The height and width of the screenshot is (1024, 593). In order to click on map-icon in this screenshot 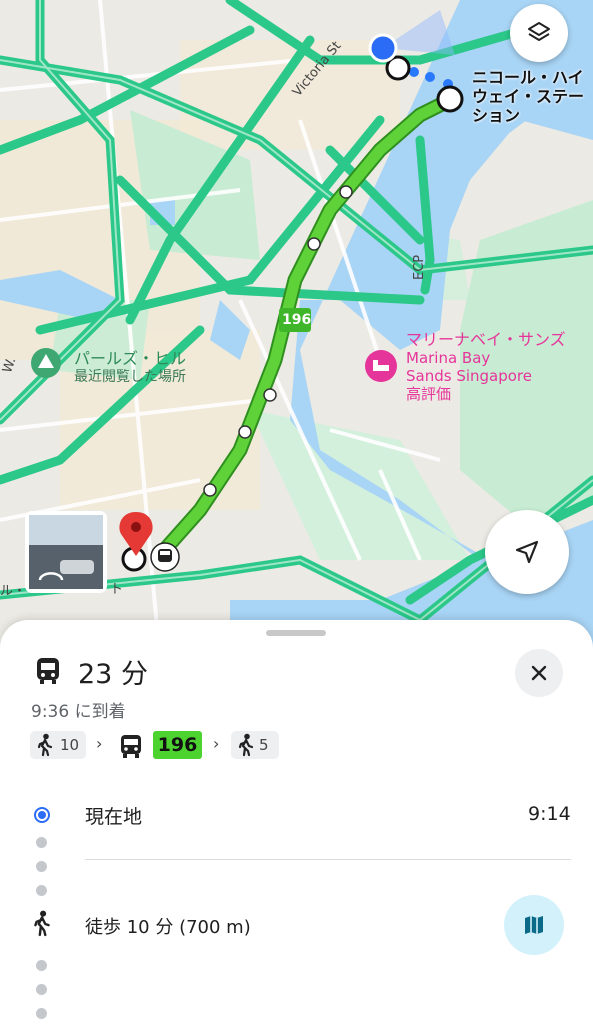, I will do `click(534, 925)`.